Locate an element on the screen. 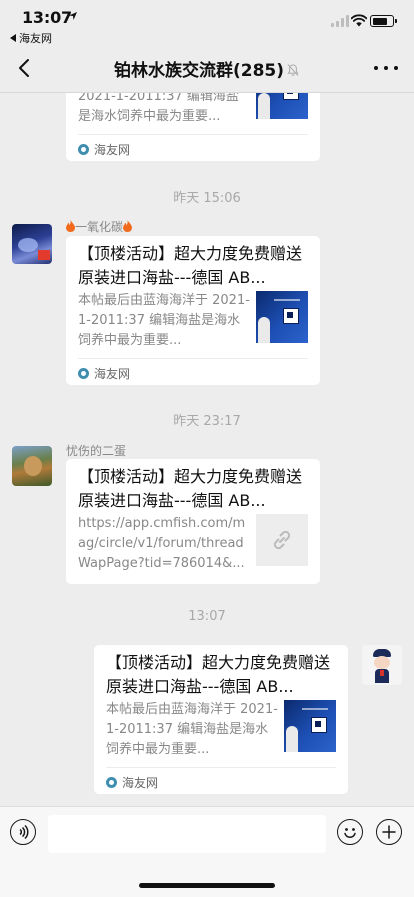 This screenshot has width=414, height=897. message-timestamp: 昨天 23:17 is located at coordinates (207, 421).